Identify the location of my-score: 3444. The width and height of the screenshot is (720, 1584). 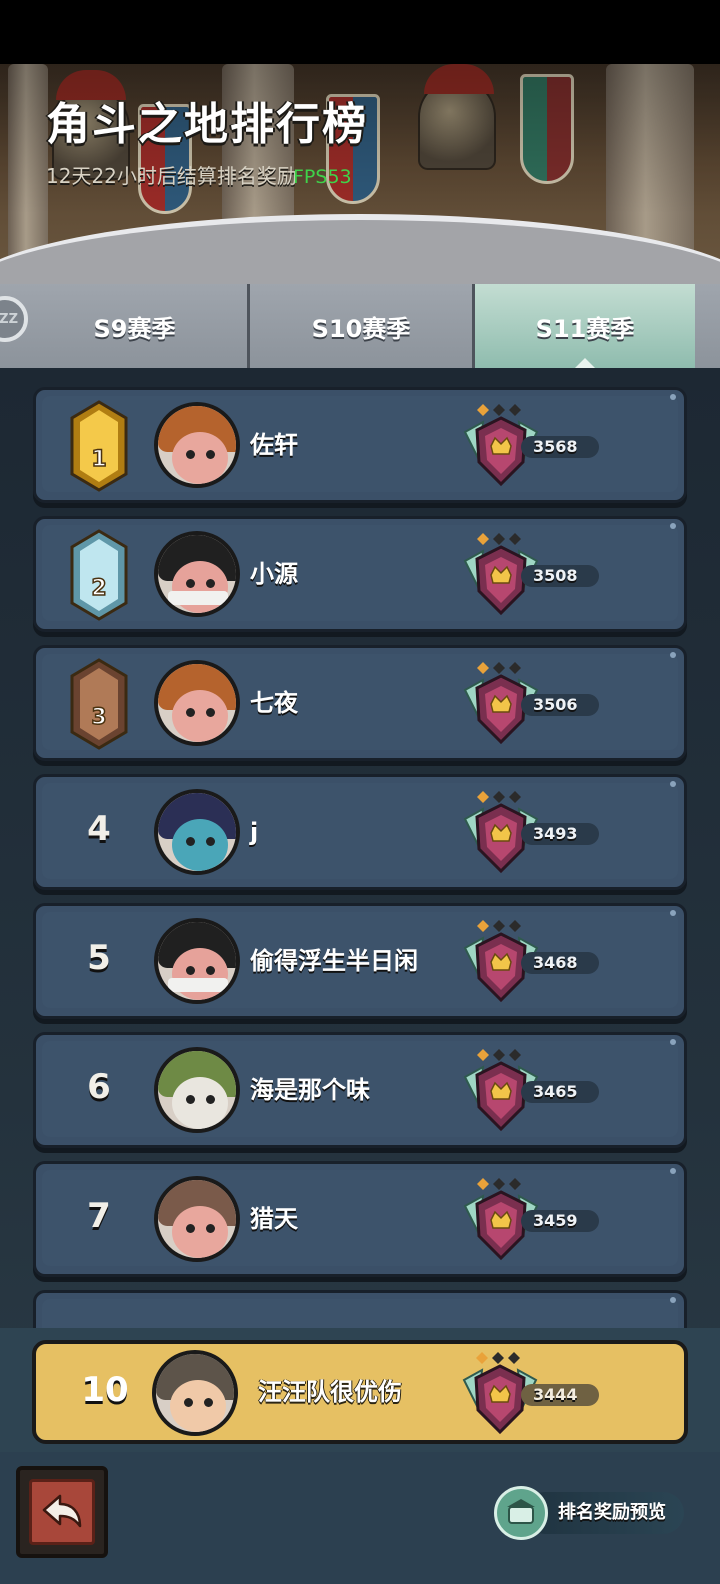
(555, 1394).